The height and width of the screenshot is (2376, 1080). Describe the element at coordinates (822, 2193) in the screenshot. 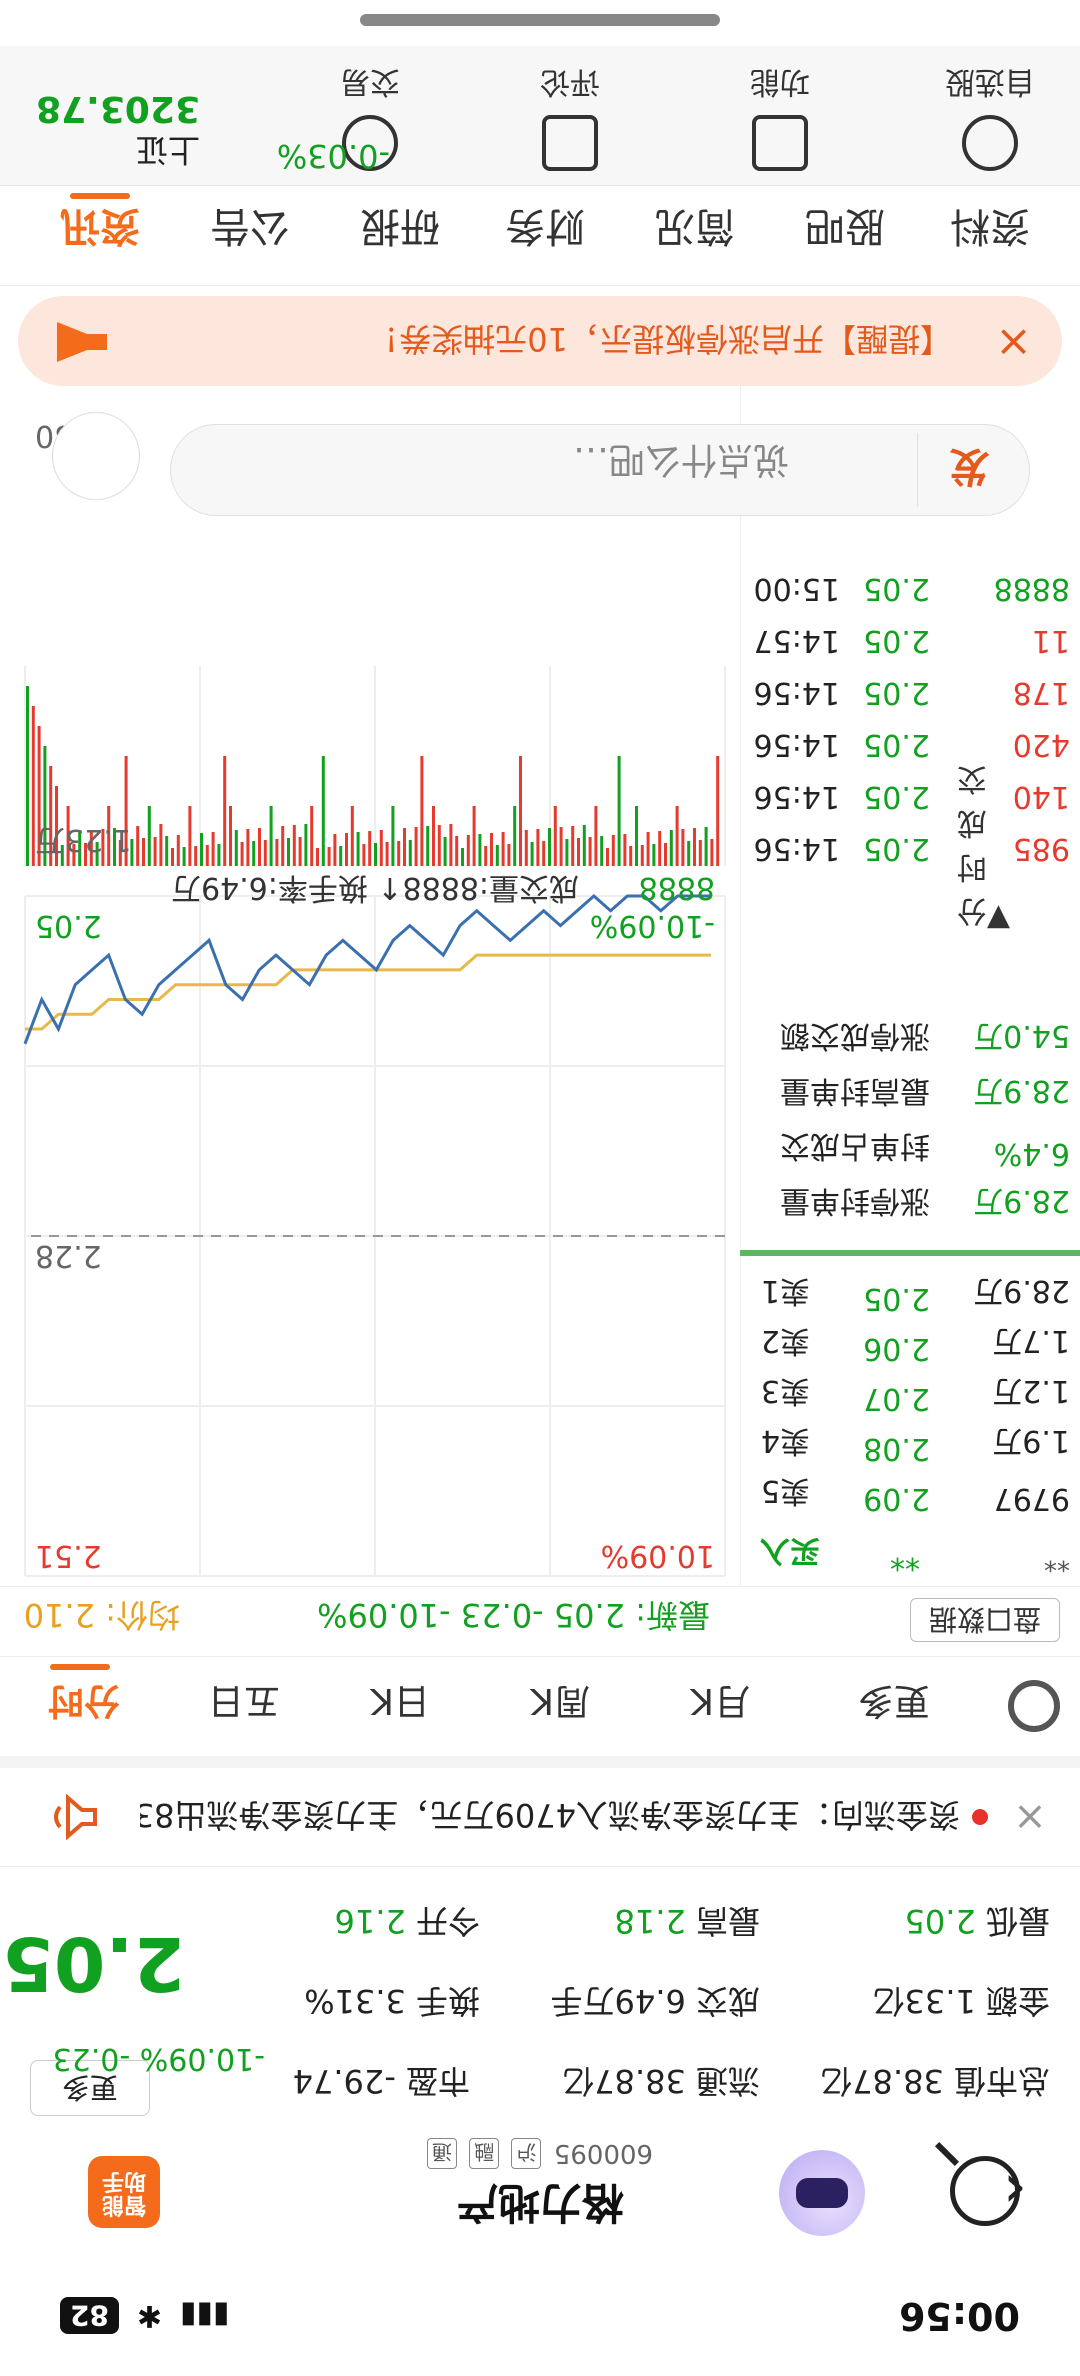

I see `assistant-robot-icon` at that location.